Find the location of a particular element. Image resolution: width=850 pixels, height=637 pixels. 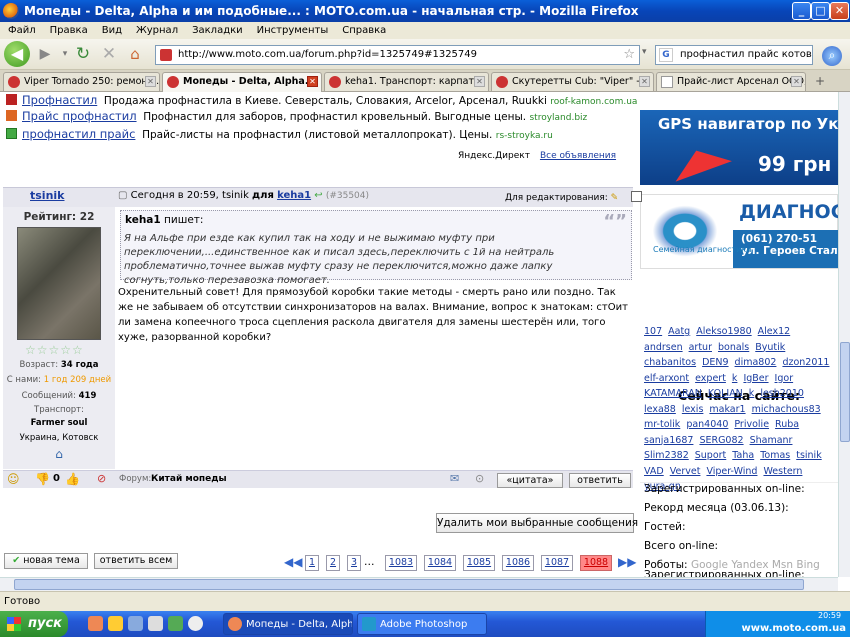

page-1: 1 is located at coordinates (312, 563).